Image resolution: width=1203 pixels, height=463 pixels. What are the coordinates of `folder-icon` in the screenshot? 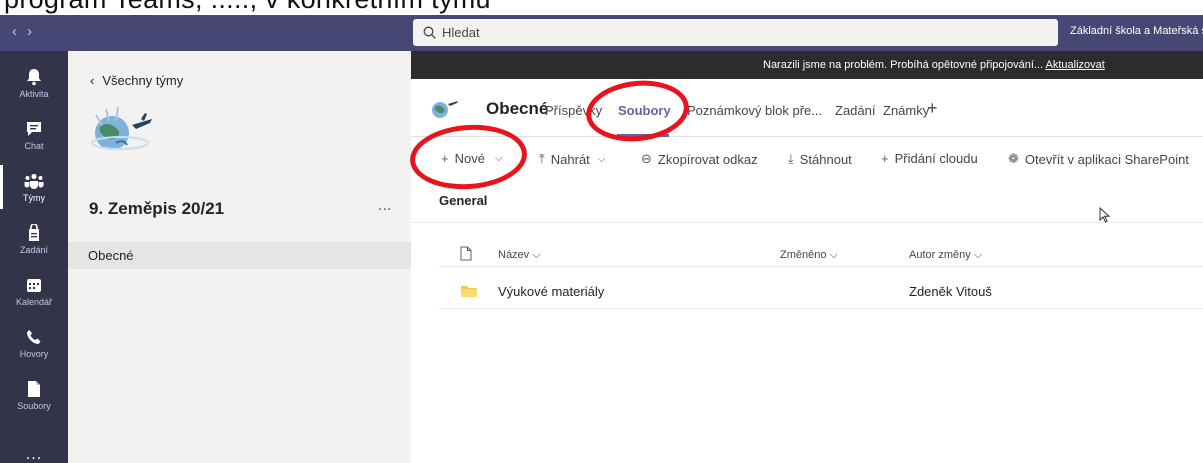 It's located at (469, 291).